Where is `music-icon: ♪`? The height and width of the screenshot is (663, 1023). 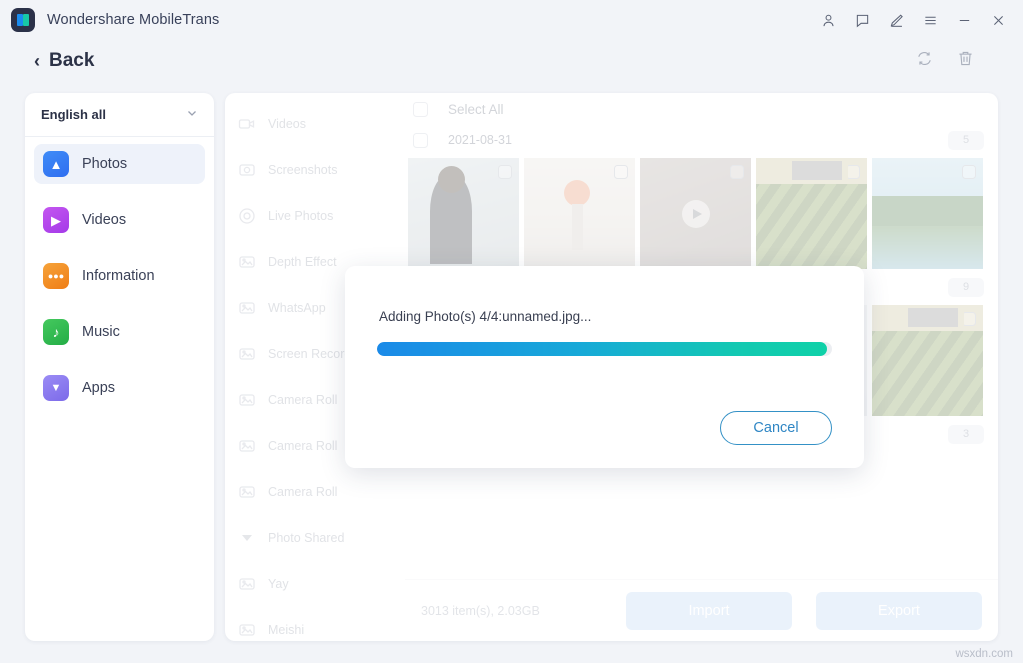
music-icon: ♪ is located at coordinates (56, 332).